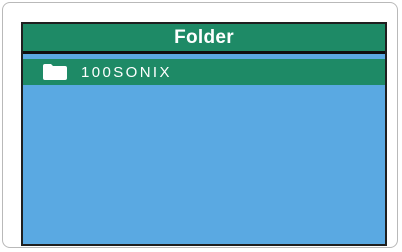  I want to click on screen-title: Folder, so click(204, 37).